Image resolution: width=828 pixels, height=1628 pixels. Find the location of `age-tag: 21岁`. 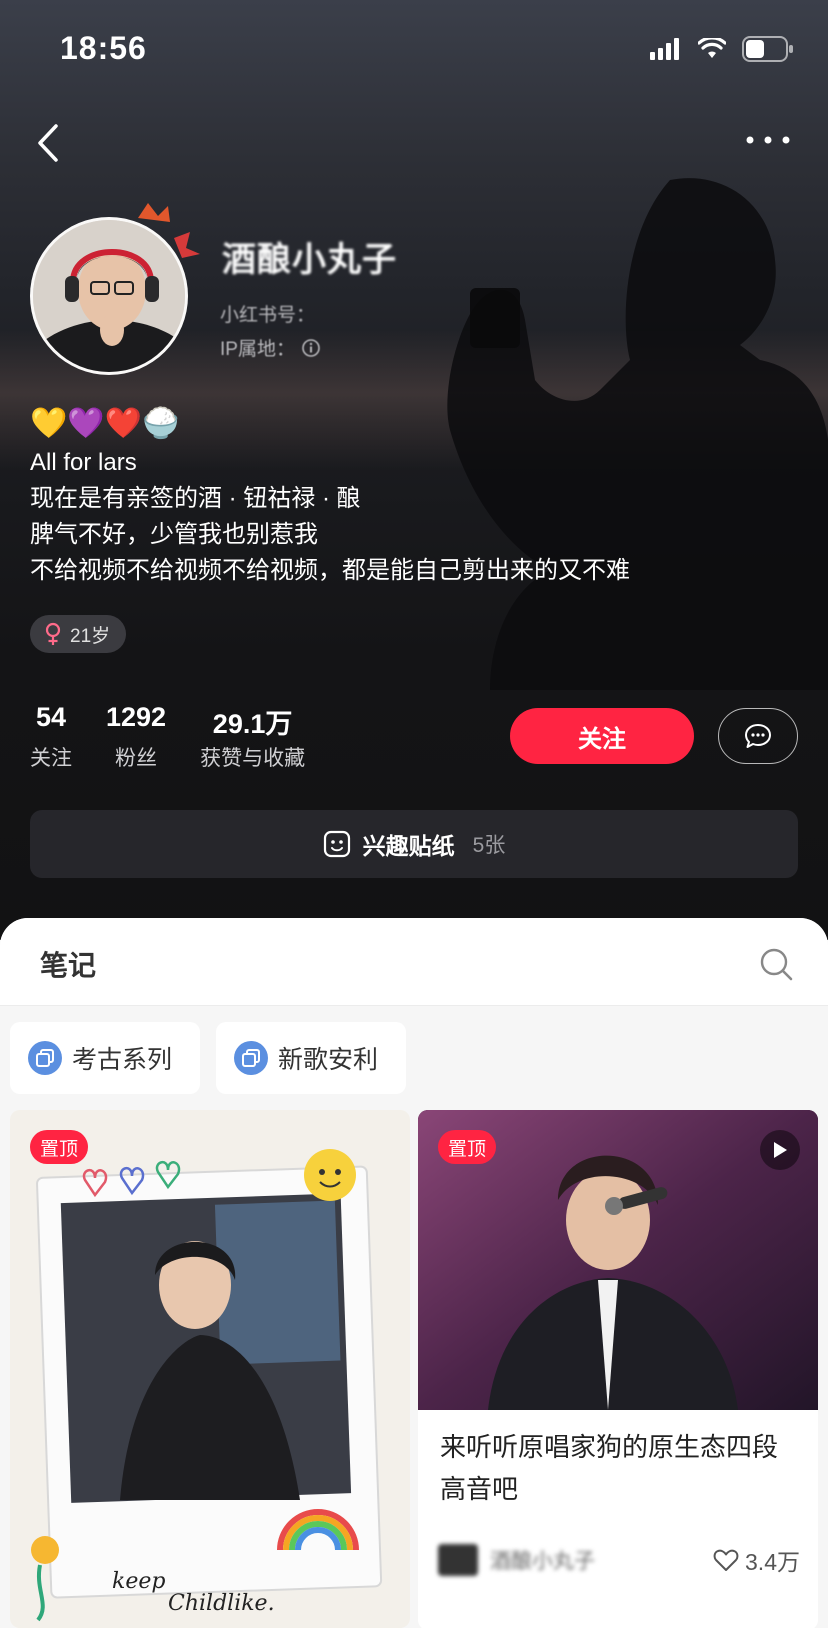

age-tag: 21岁 is located at coordinates (78, 634).